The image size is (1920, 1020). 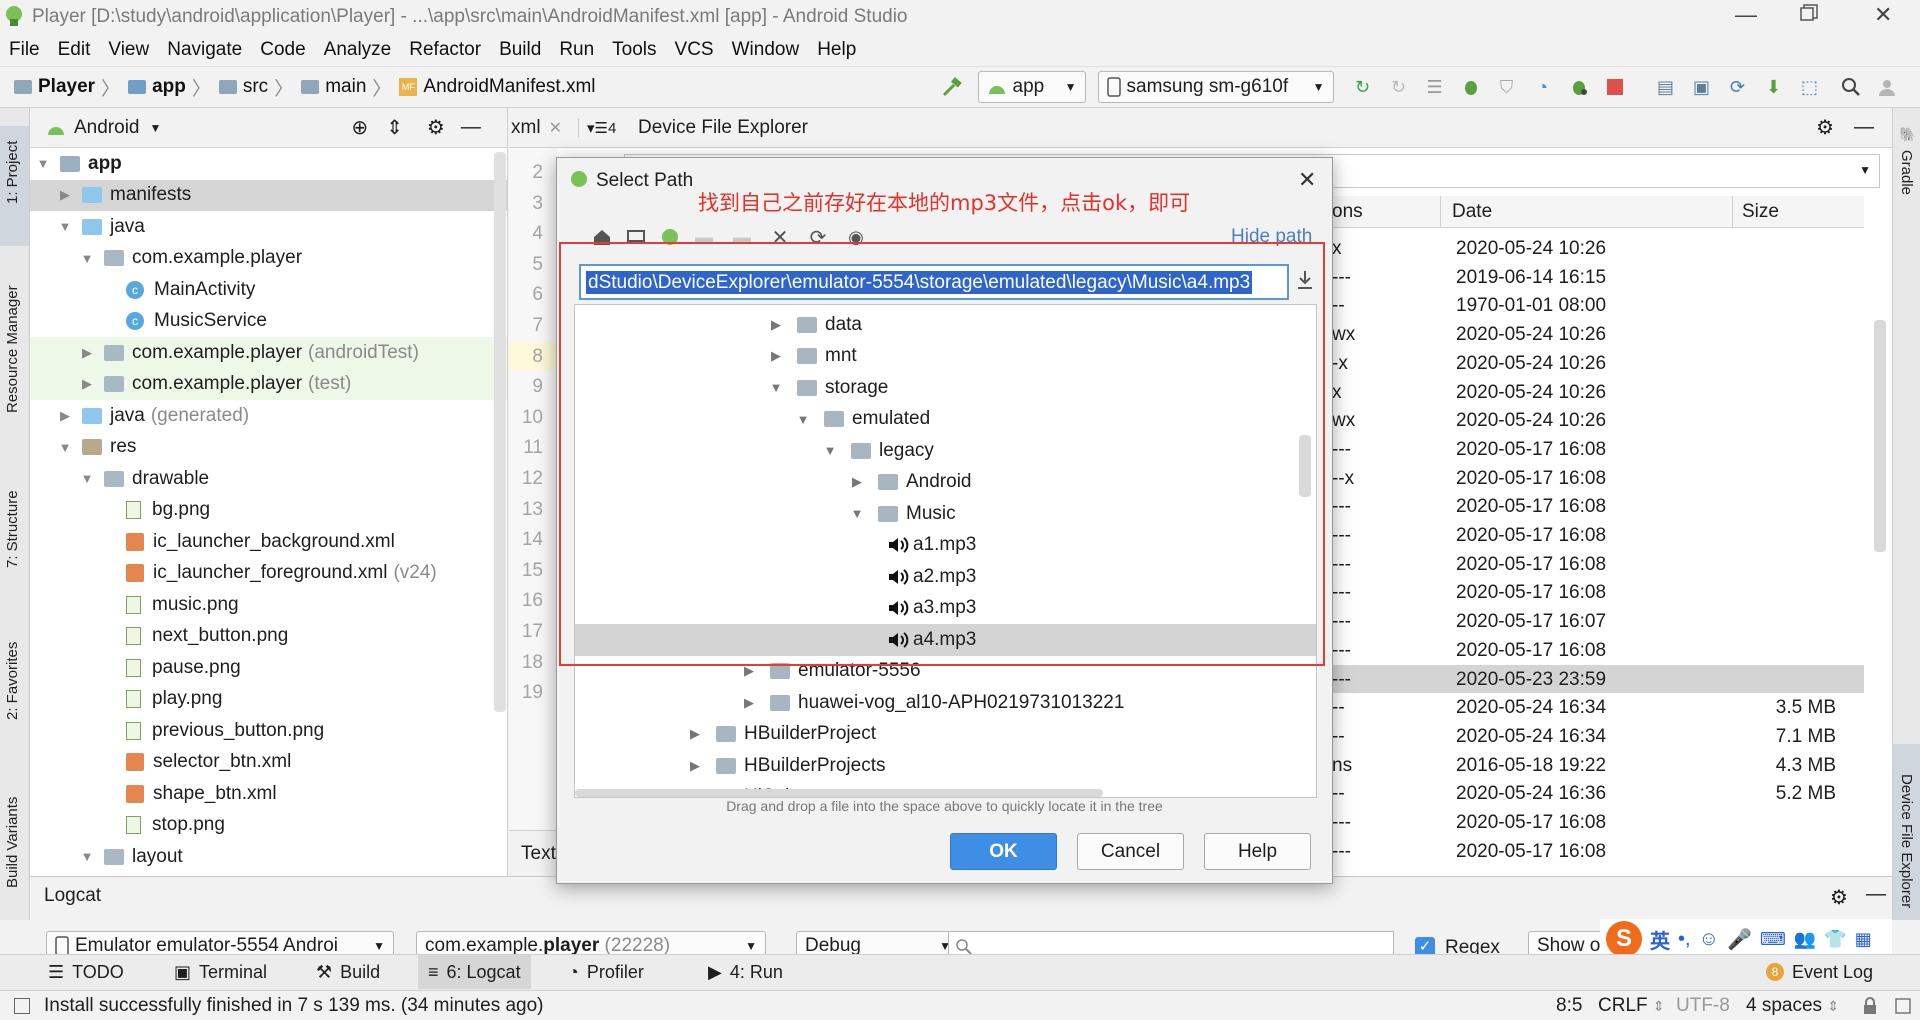 I want to click on new-folder-icon: ▬, so click(x=704, y=237).